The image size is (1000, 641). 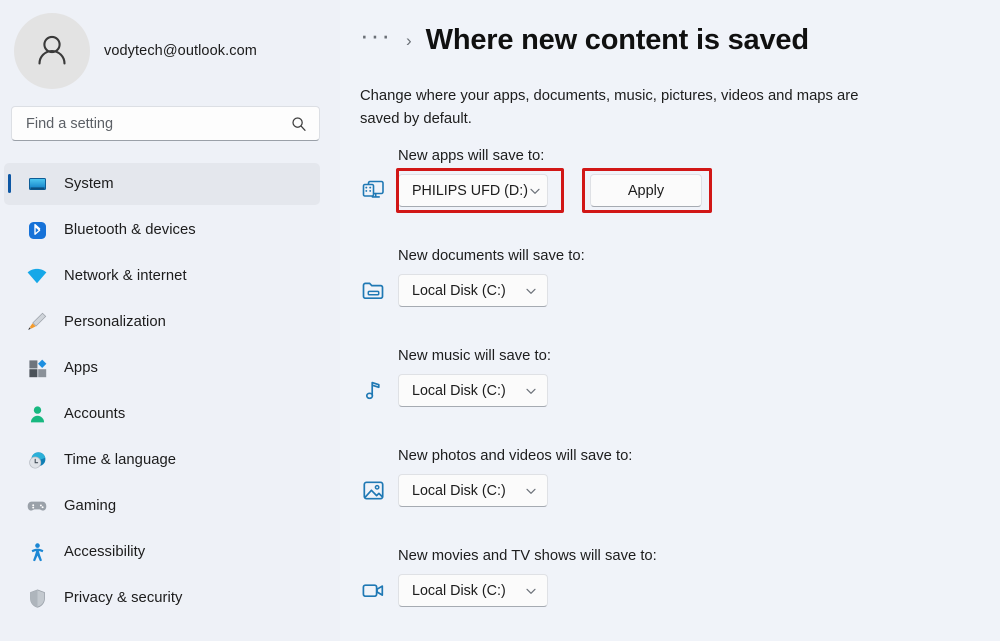 I want to click on sidebar-item-gaming: Gaming, so click(x=162, y=506).